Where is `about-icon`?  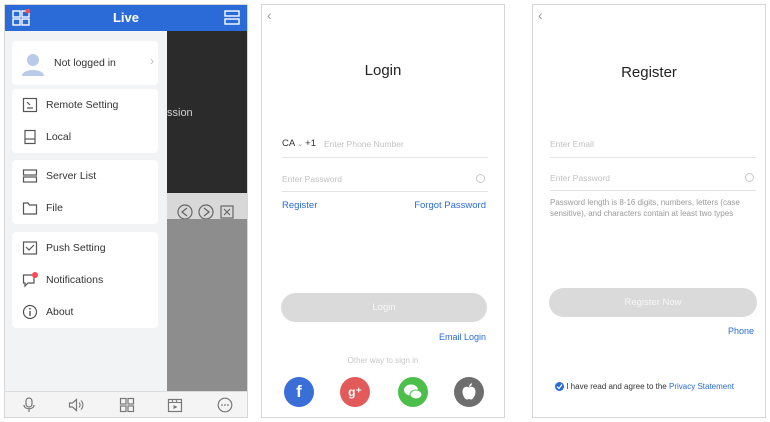 about-icon is located at coordinates (30, 312).